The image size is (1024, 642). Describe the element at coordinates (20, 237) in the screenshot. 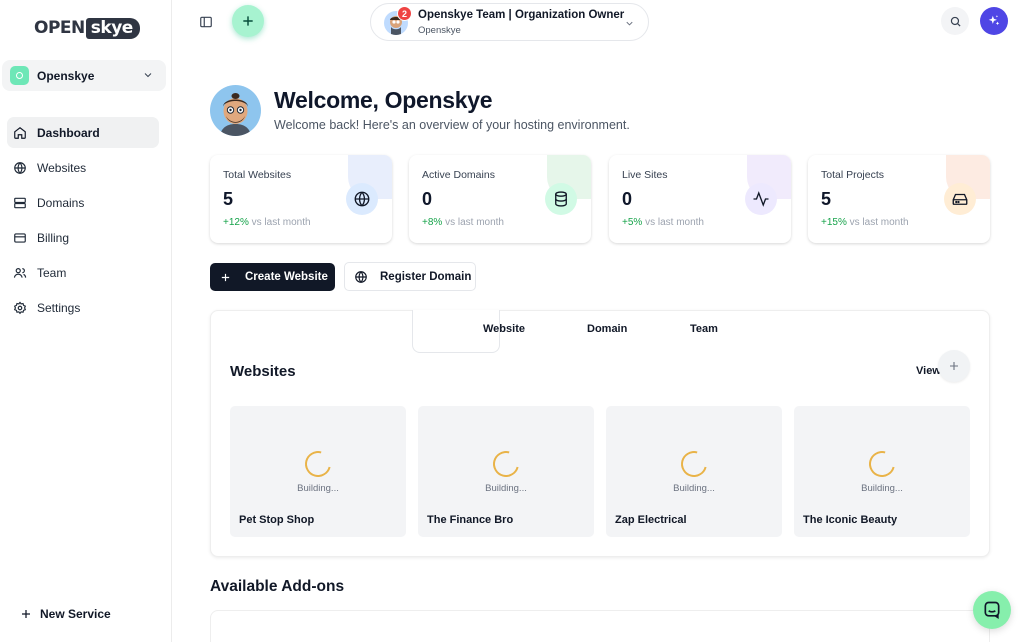

I see `credit-card-icon` at that location.